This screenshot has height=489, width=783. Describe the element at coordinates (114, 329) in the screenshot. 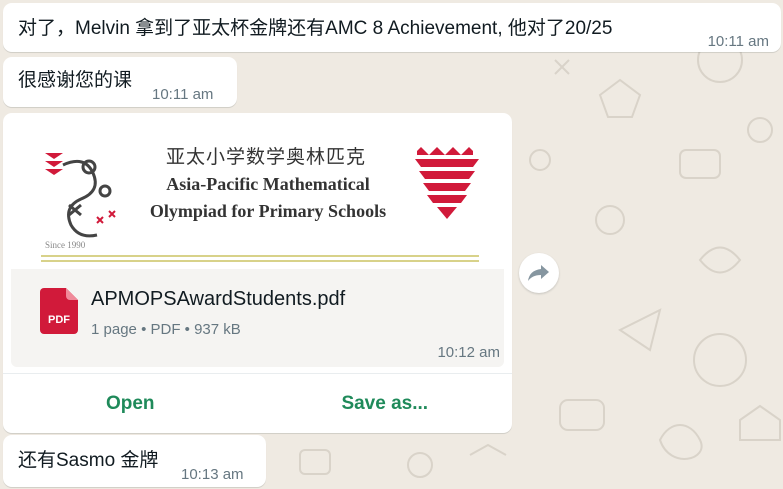

I see `file-pages: 1 page` at that location.